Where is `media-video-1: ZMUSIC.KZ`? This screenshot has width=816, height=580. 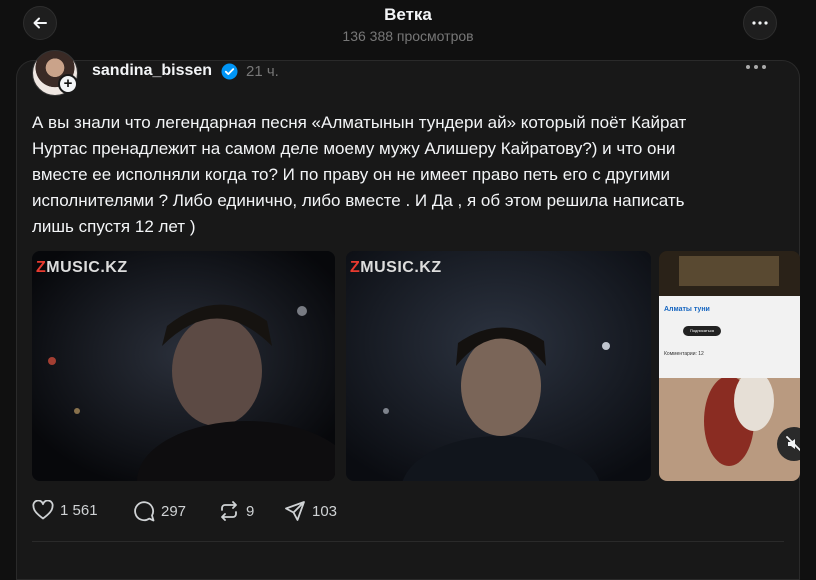 media-video-1: ZMUSIC.KZ is located at coordinates (183, 366).